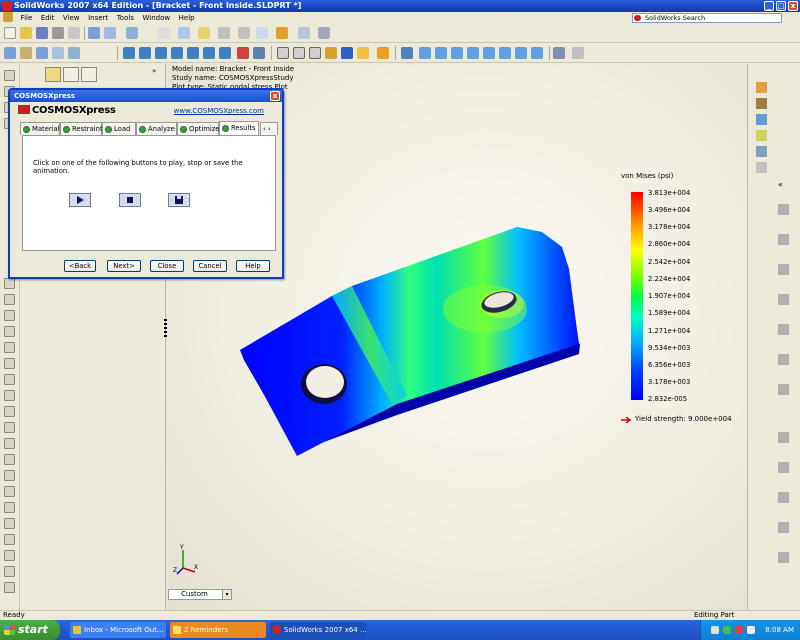  What do you see at coordinates (209, 53) in the screenshot?
I see `rotate-view-icon` at bounding box center [209, 53].